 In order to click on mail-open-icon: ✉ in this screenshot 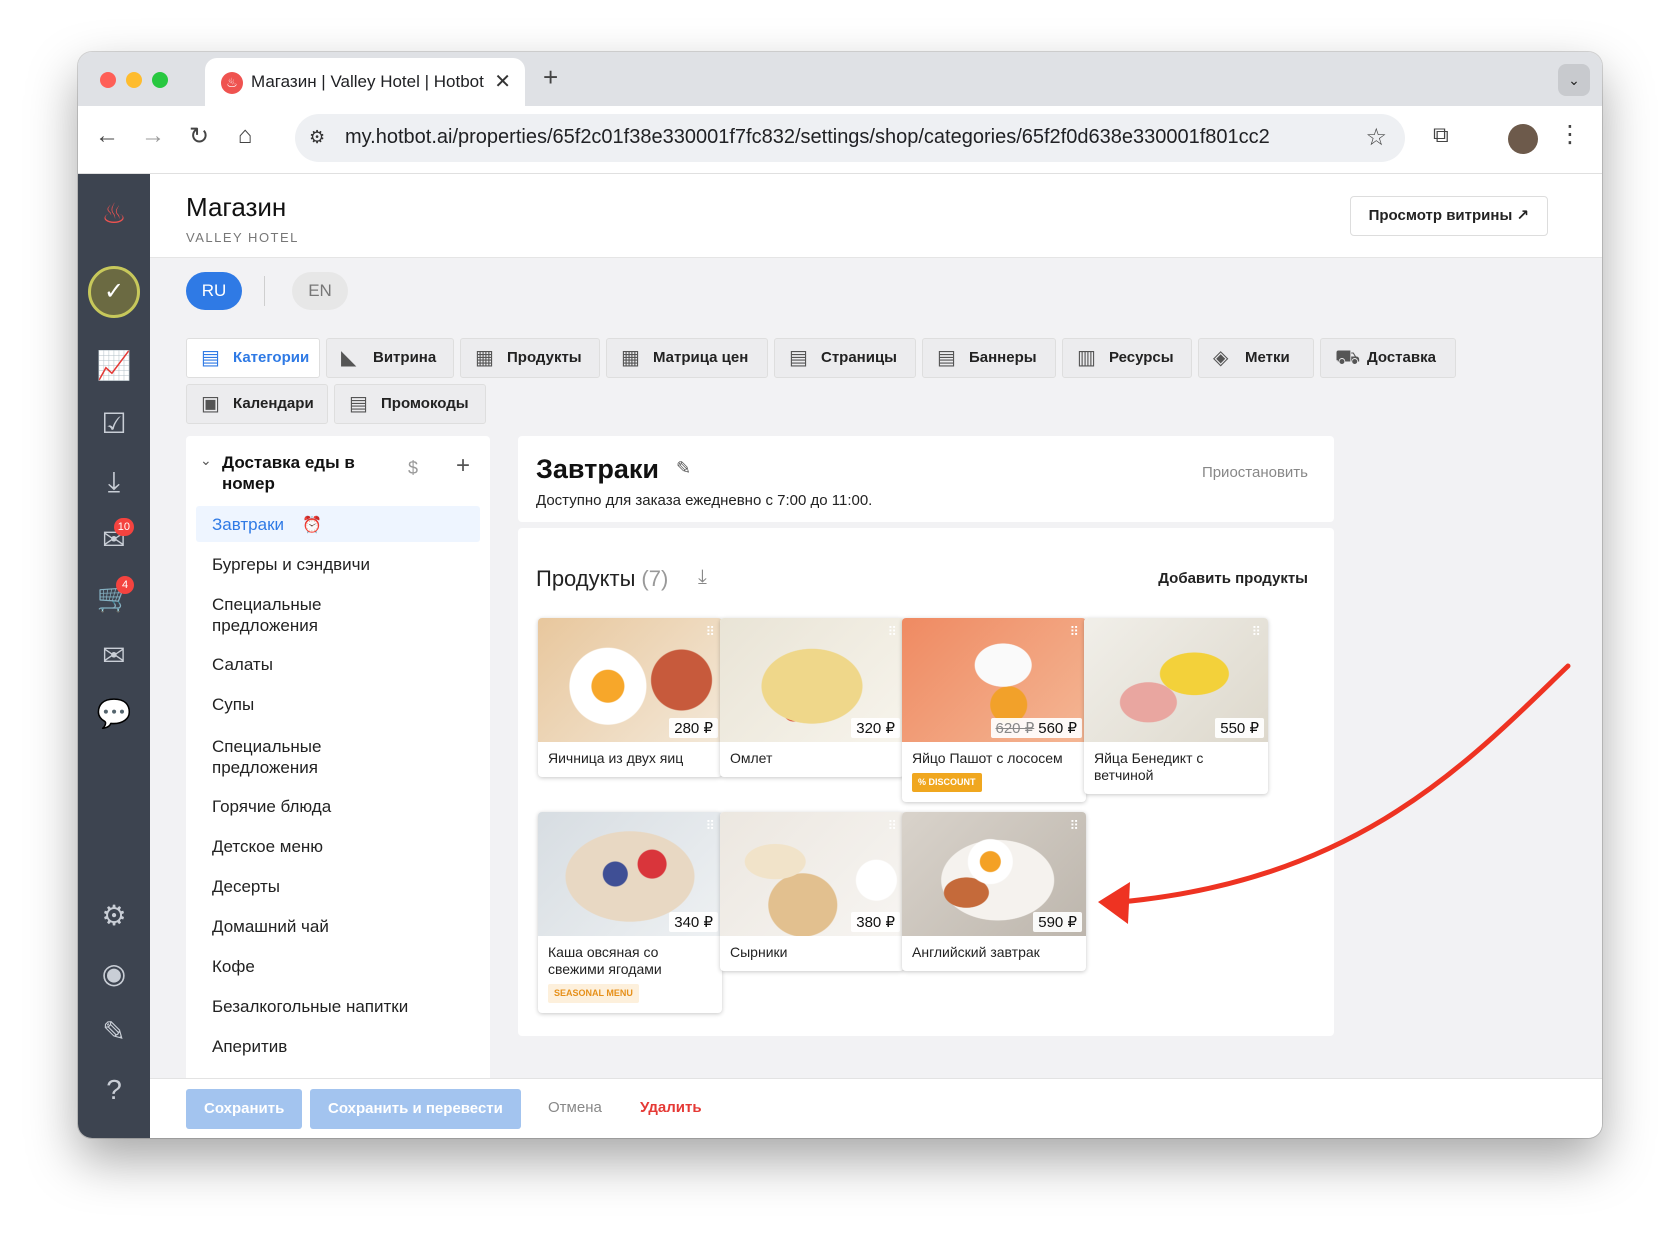, I will do `click(114, 656)`.